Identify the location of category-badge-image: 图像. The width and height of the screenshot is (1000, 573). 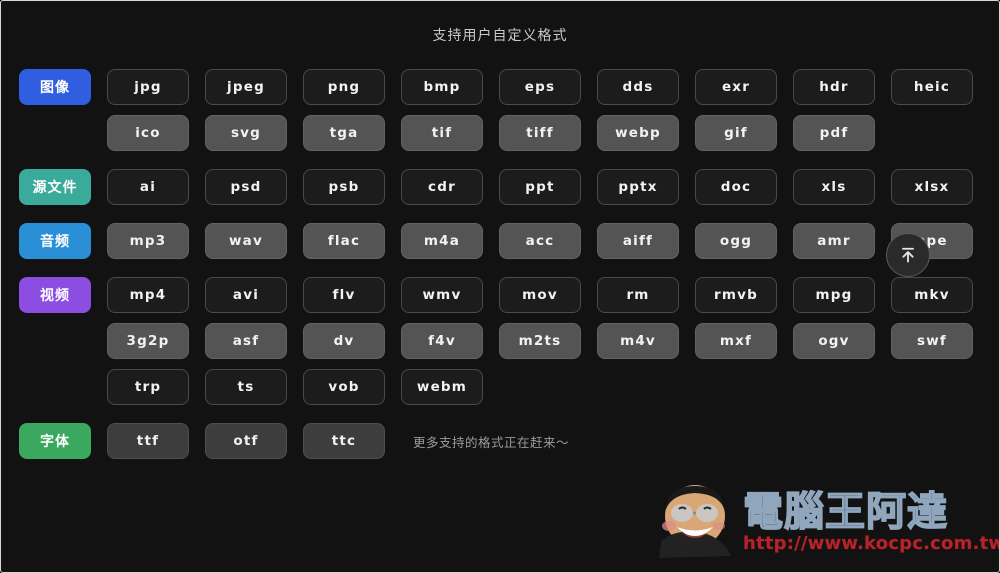
(55, 87).